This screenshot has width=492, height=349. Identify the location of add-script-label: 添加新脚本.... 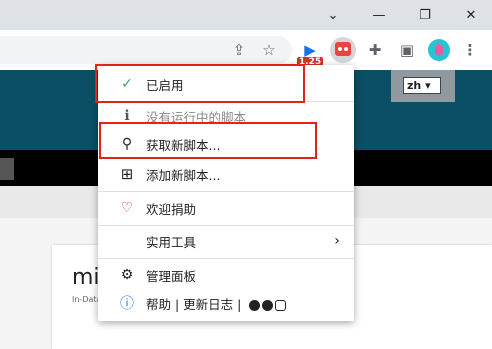
(183, 175).